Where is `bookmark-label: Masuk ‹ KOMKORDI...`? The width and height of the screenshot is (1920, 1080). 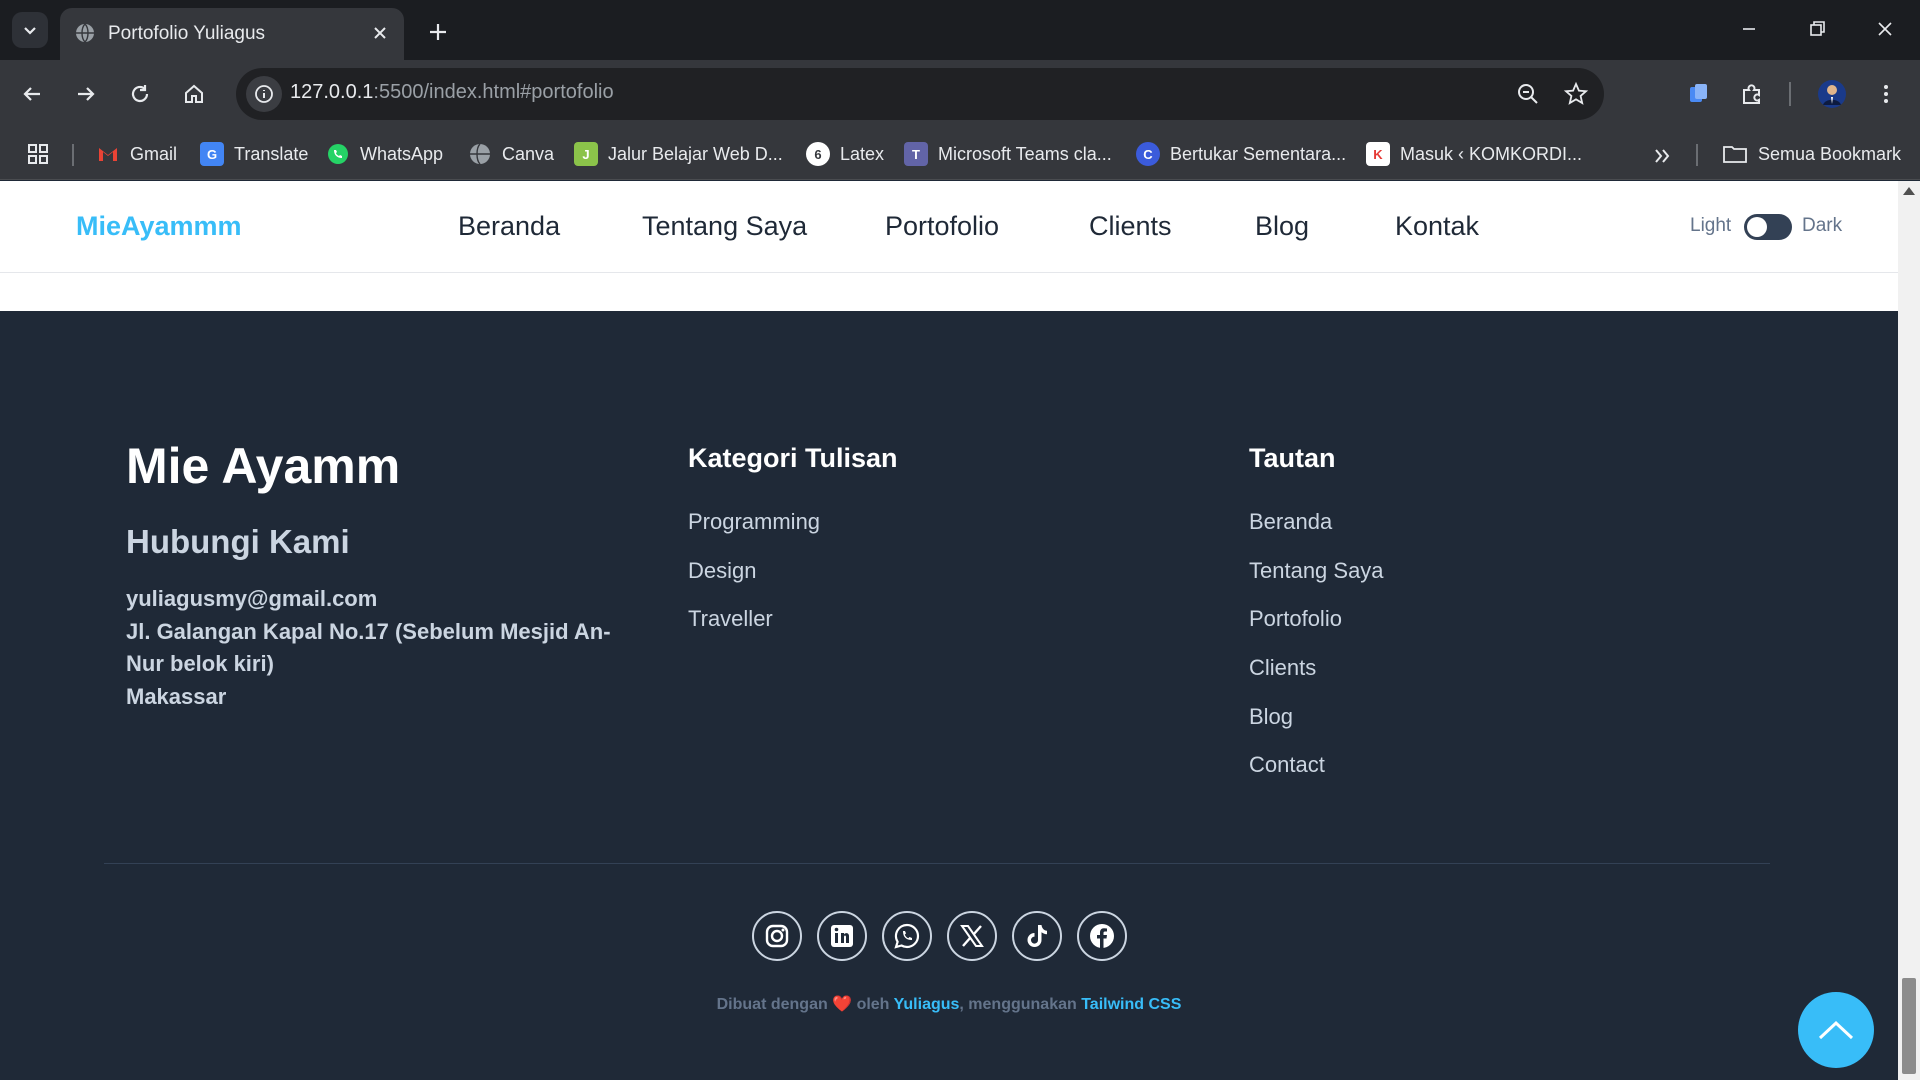
bookmark-label: Masuk ‹ KOMKORDI... is located at coordinates (1491, 153).